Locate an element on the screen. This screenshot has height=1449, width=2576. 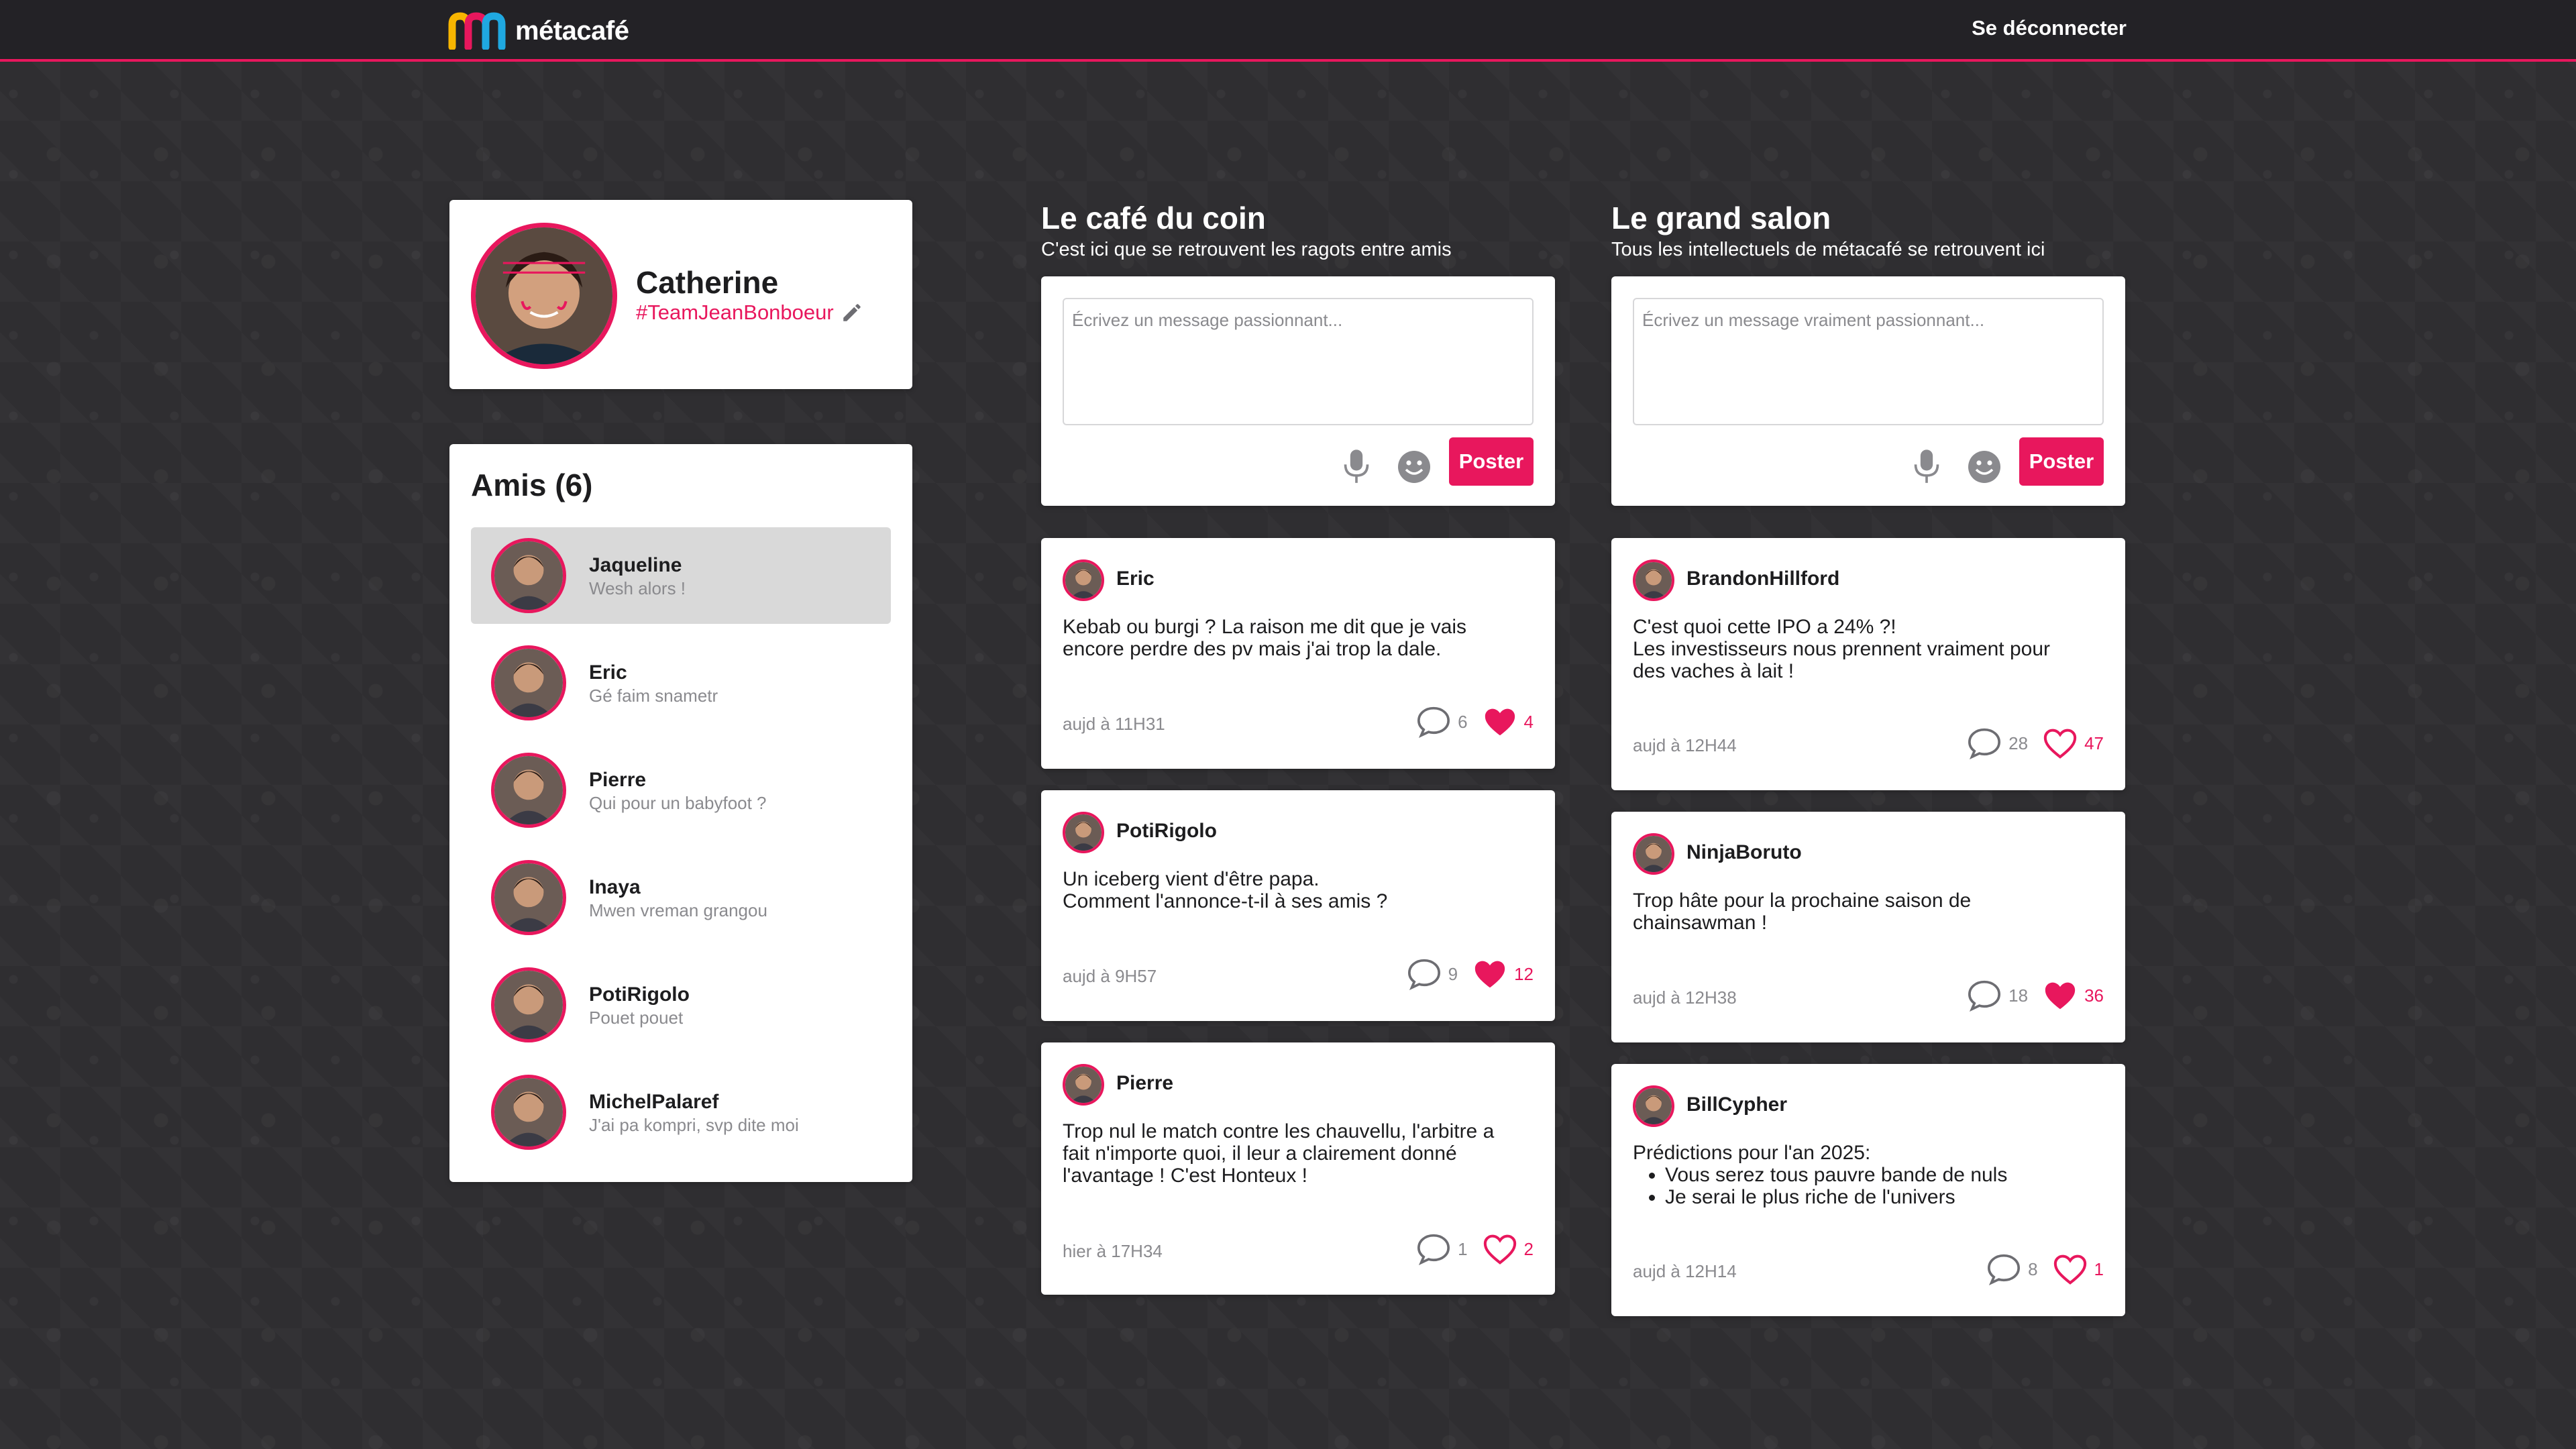
friend-item: Inaya Mwen vreman grangou is located at coordinates (681, 897).